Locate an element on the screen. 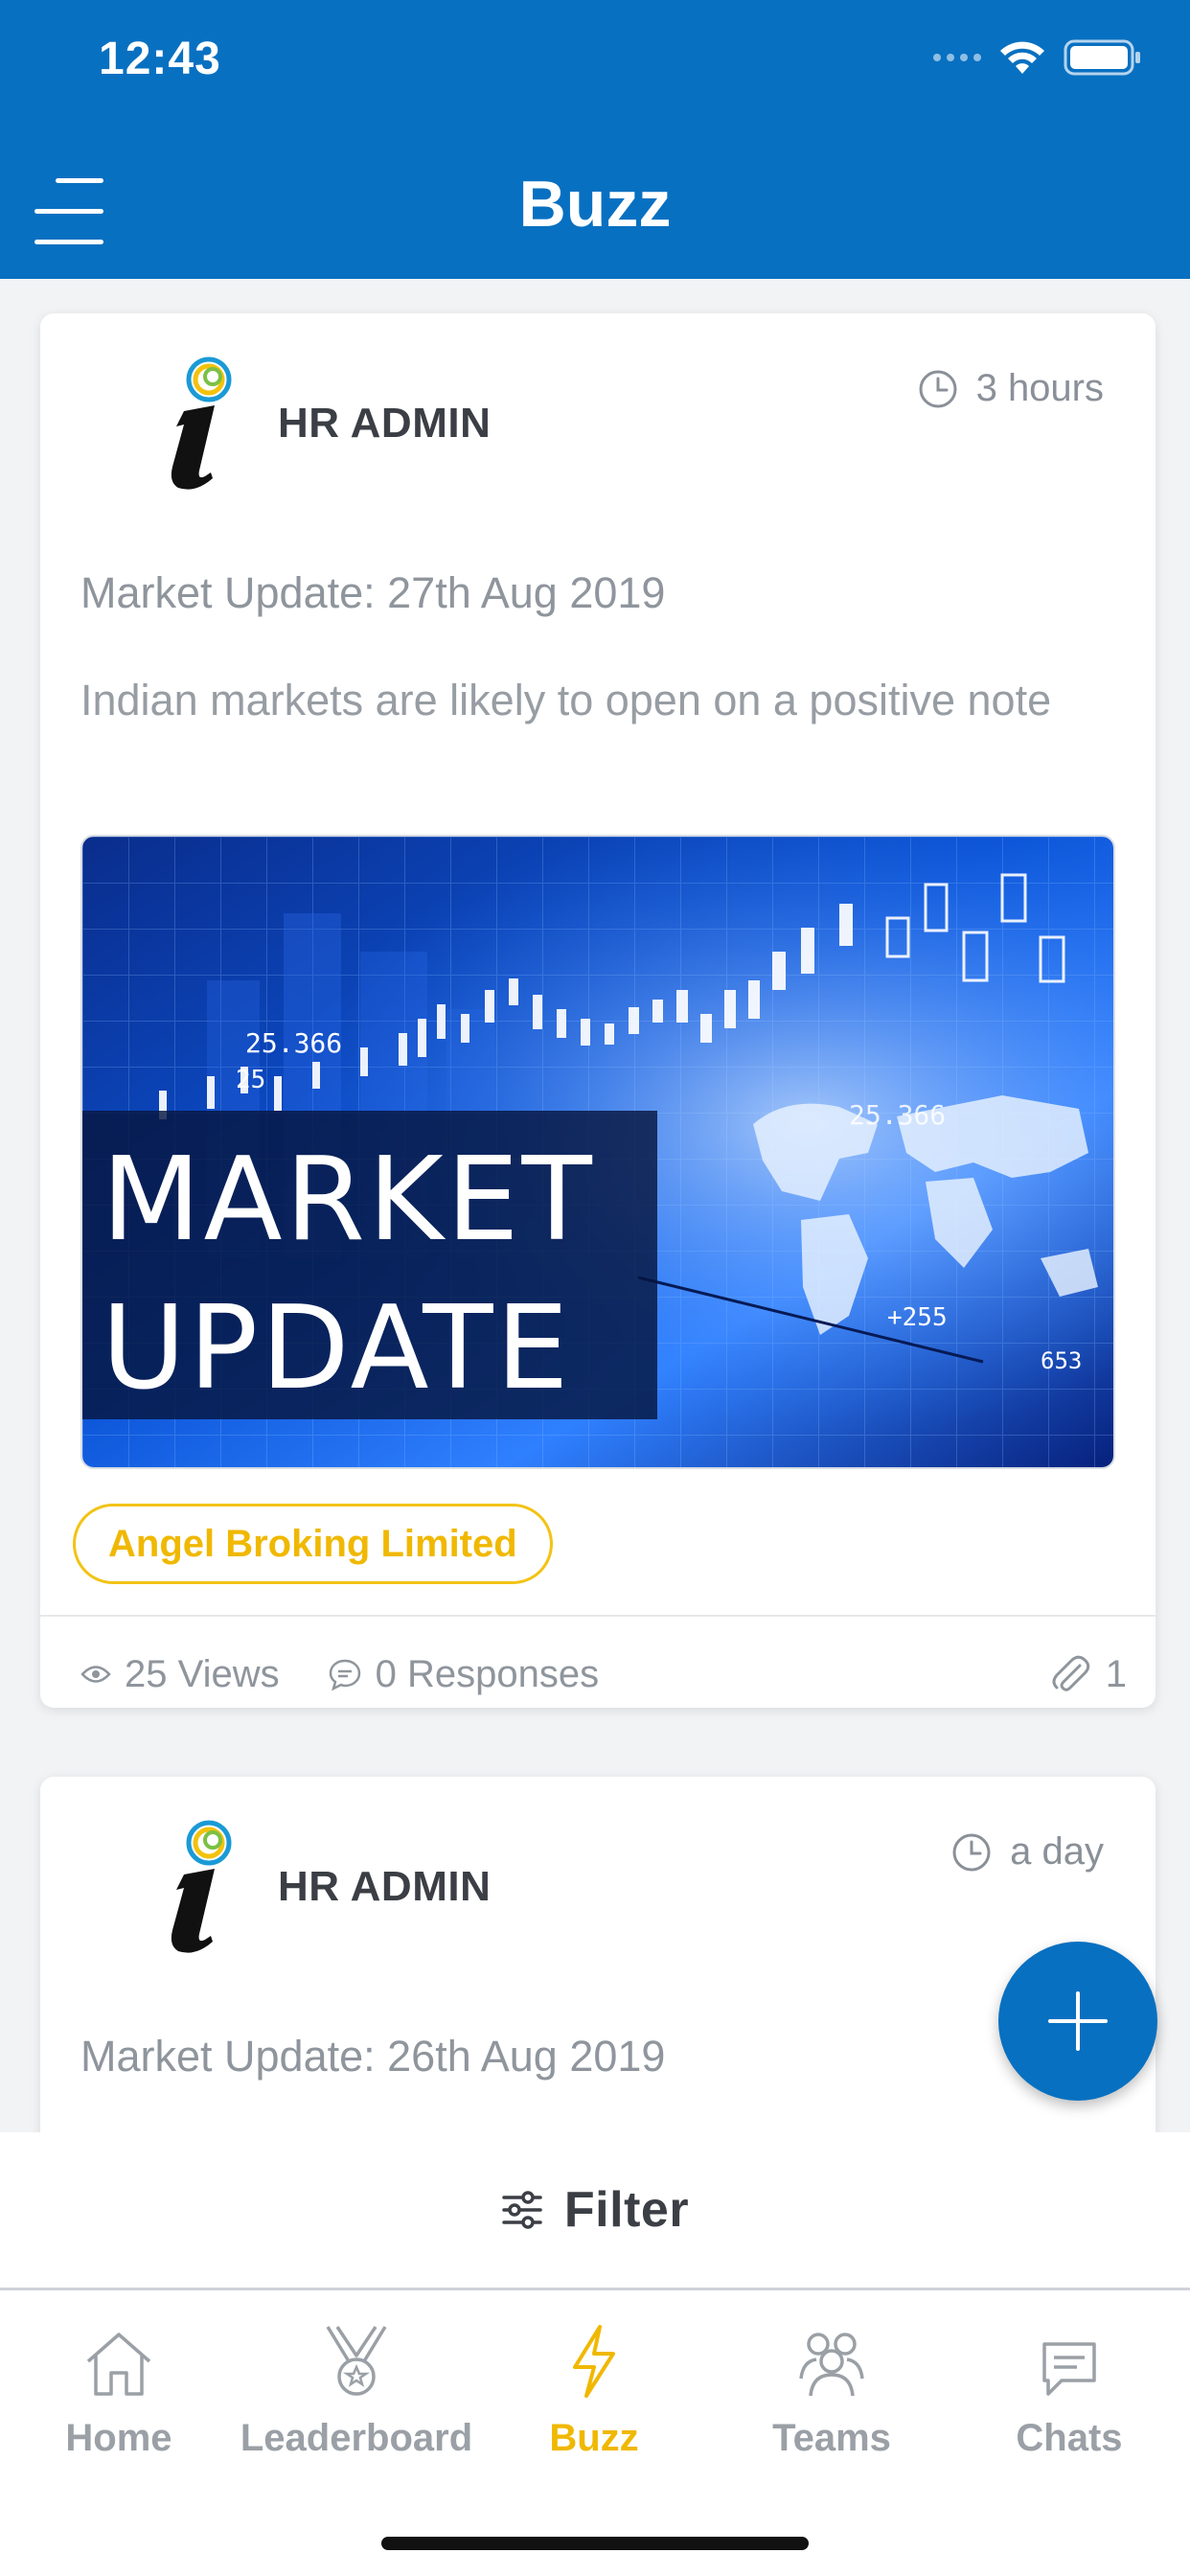 The image size is (1190, 2576). tab-home: Home is located at coordinates (119, 2389).